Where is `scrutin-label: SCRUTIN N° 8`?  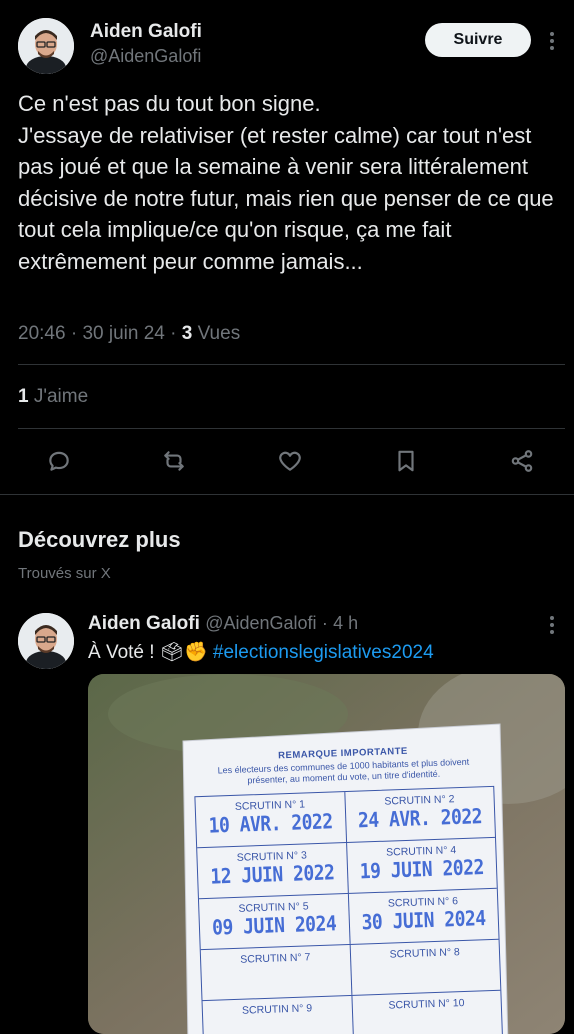
scrutin-label: SCRUTIN N° 8 is located at coordinates (424, 953).